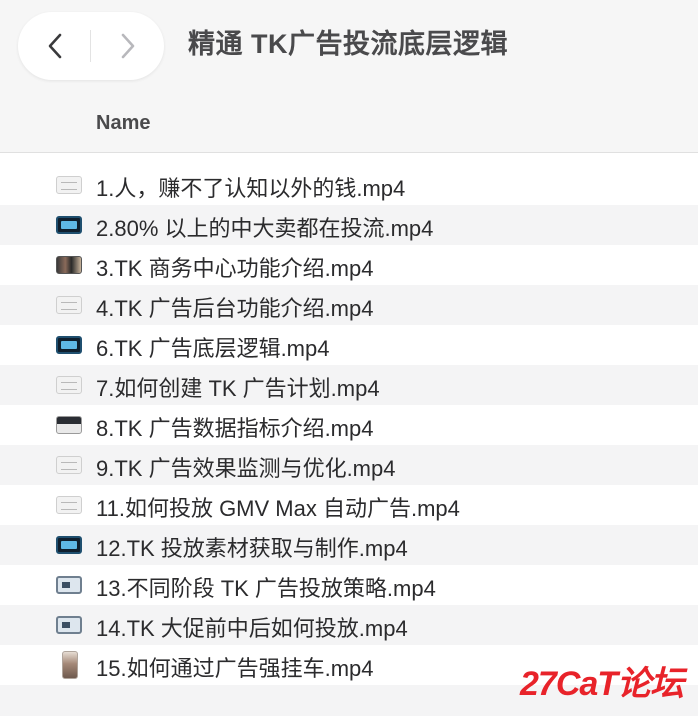 This screenshot has height=716, width=698. What do you see at coordinates (246, 468) in the screenshot?
I see `file-name: 9.TK 广告效果监测与优化.mp4` at bounding box center [246, 468].